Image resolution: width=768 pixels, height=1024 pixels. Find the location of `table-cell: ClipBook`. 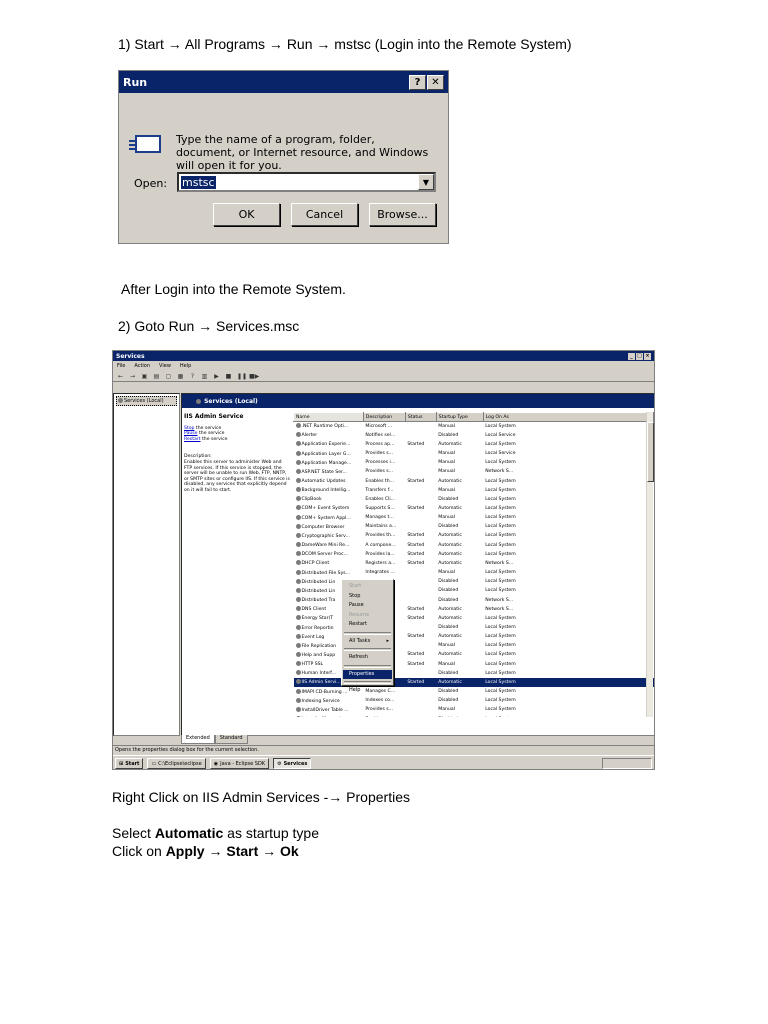

table-cell: ClipBook is located at coordinates (329, 499).